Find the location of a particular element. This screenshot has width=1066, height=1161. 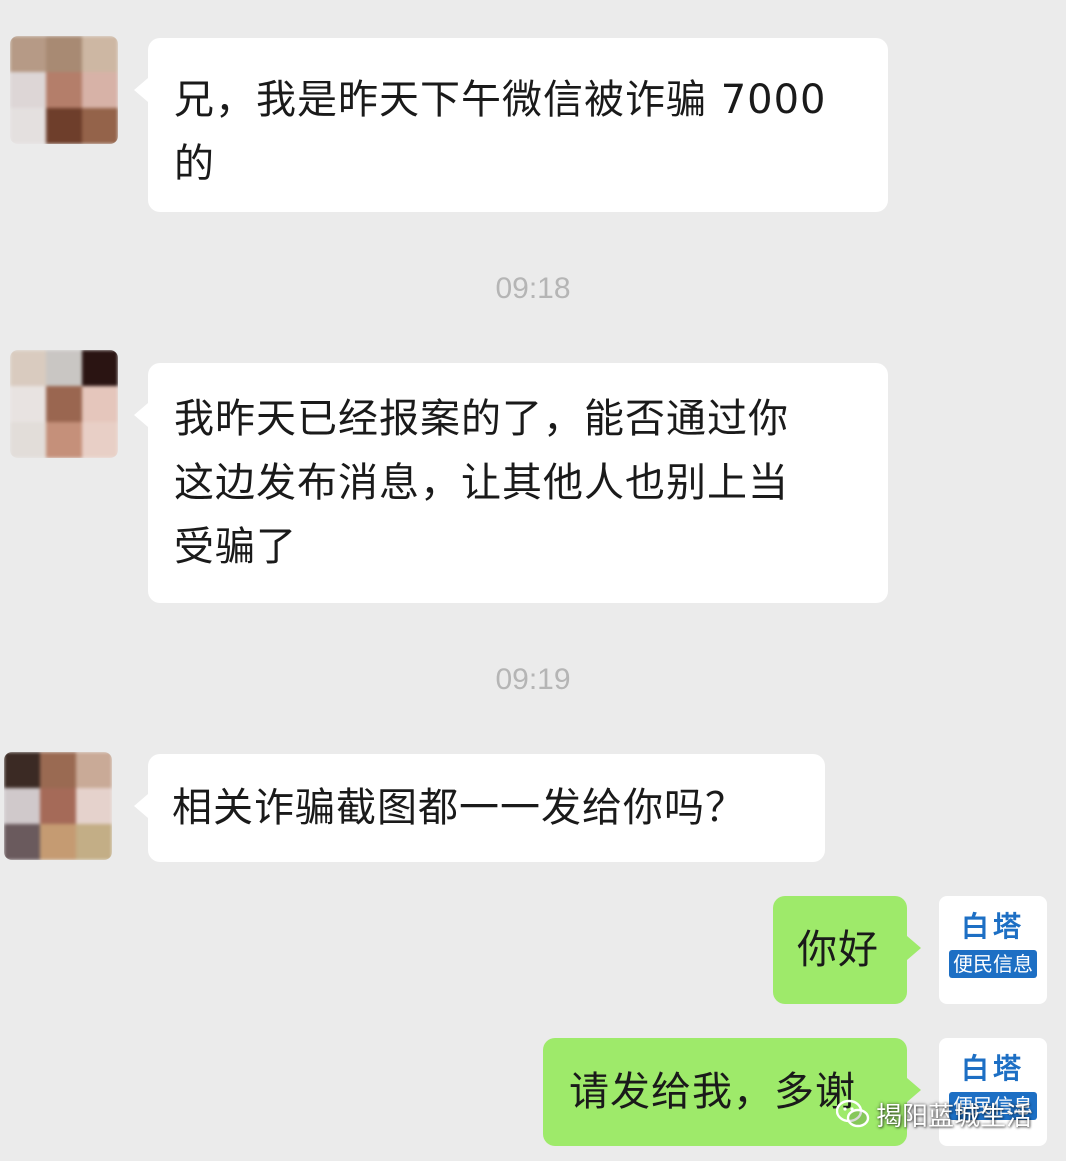

message-line: 你好 is located at coordinates (838, 950).